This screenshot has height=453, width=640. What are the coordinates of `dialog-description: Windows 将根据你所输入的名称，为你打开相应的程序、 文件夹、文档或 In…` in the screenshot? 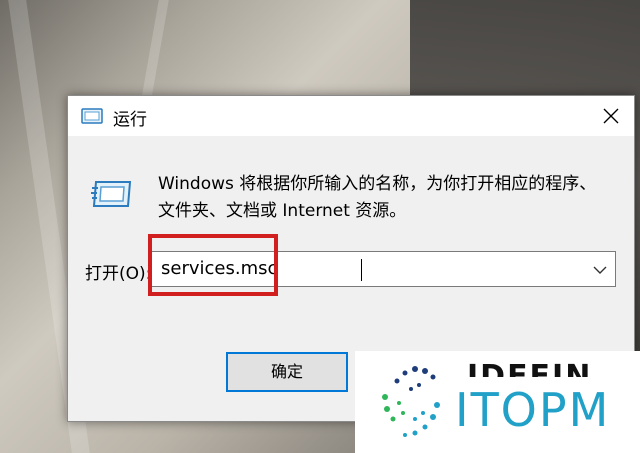 It's located at (383, 198).